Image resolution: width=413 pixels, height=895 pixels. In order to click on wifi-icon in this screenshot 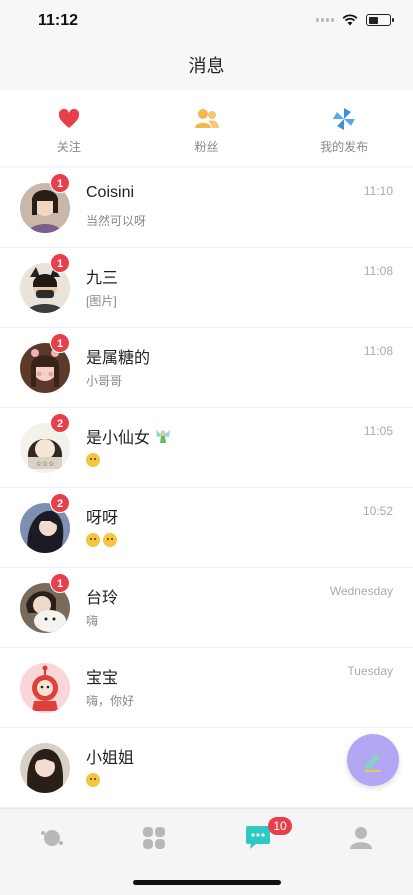, I will do `click(350, 20)`.